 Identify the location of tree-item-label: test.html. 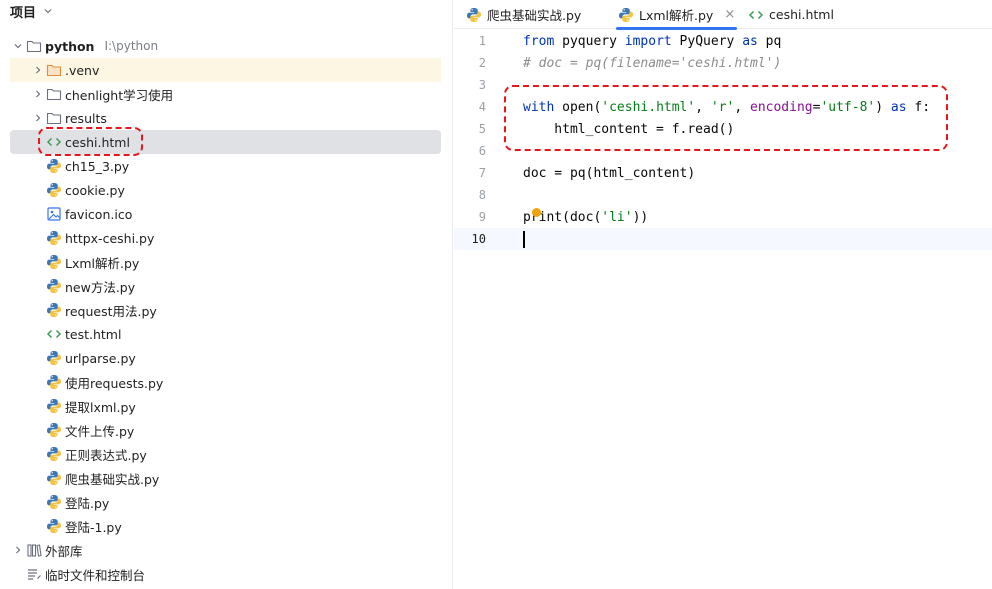
(93, 334).